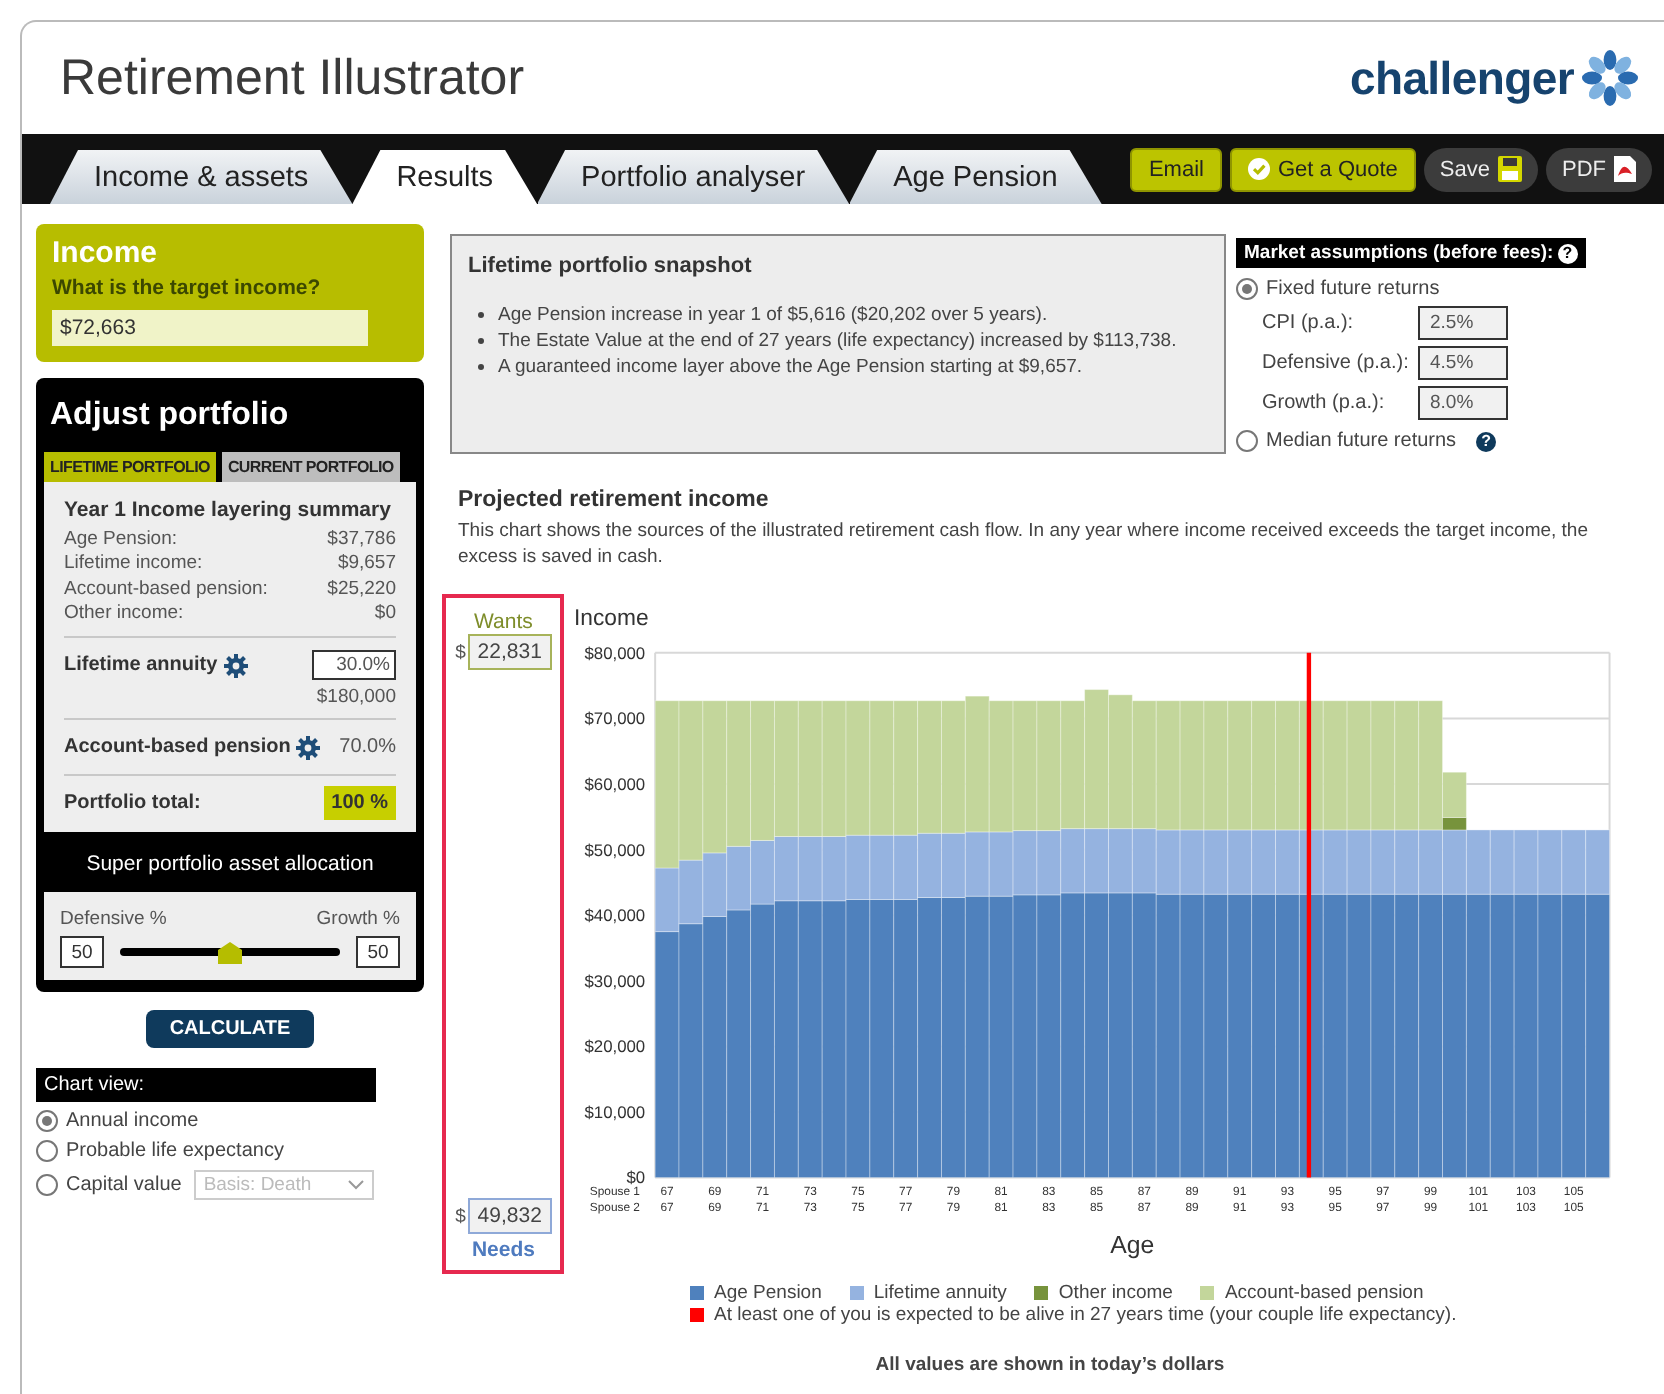 The height and width of the screenshot is (1394, 1664). Describe the element at coordinates (124, 614) in the screenshot. I see `summary-label: Other income:` at that location.